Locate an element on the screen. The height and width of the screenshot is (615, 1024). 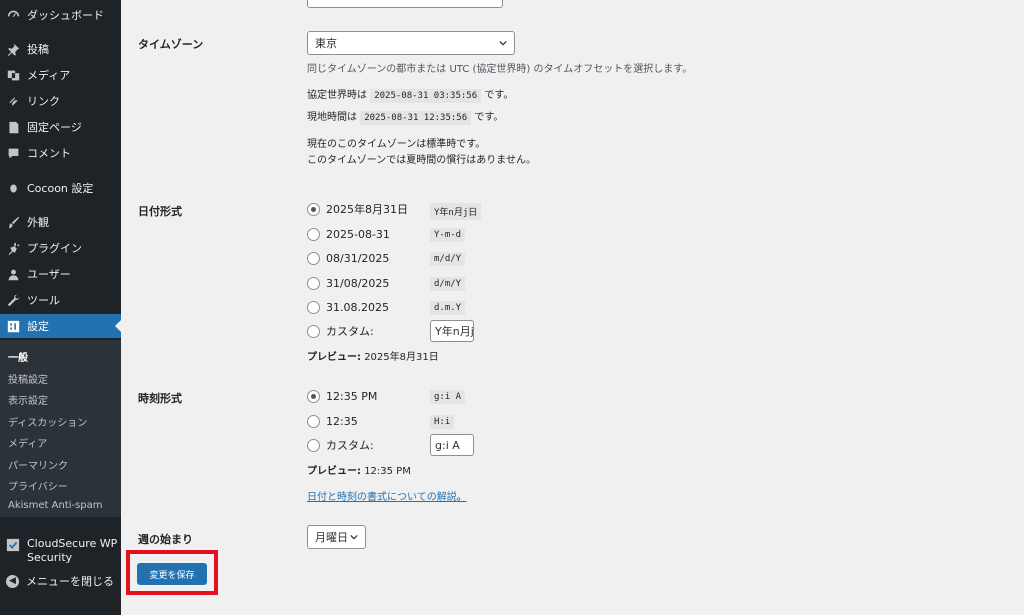
page-icon is located at coordinates (13, 127).